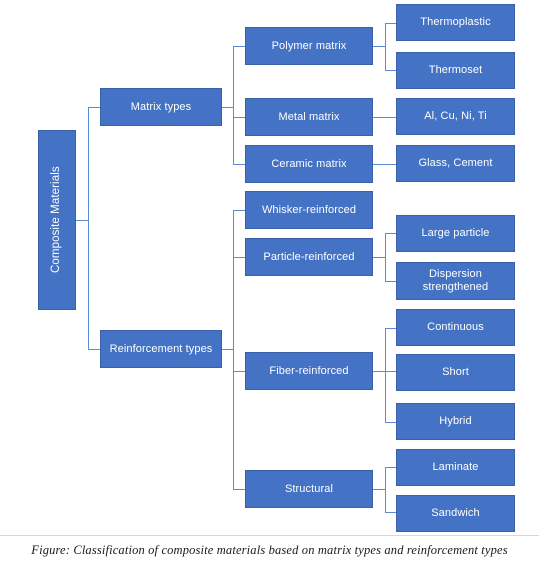 The width and height of the screenshot is (539, 564). What do you see at coordinates (455, 163) in the screenshot?
I see `node-ceramics-list: Glass, Cement` at bounding box center [455, 163].